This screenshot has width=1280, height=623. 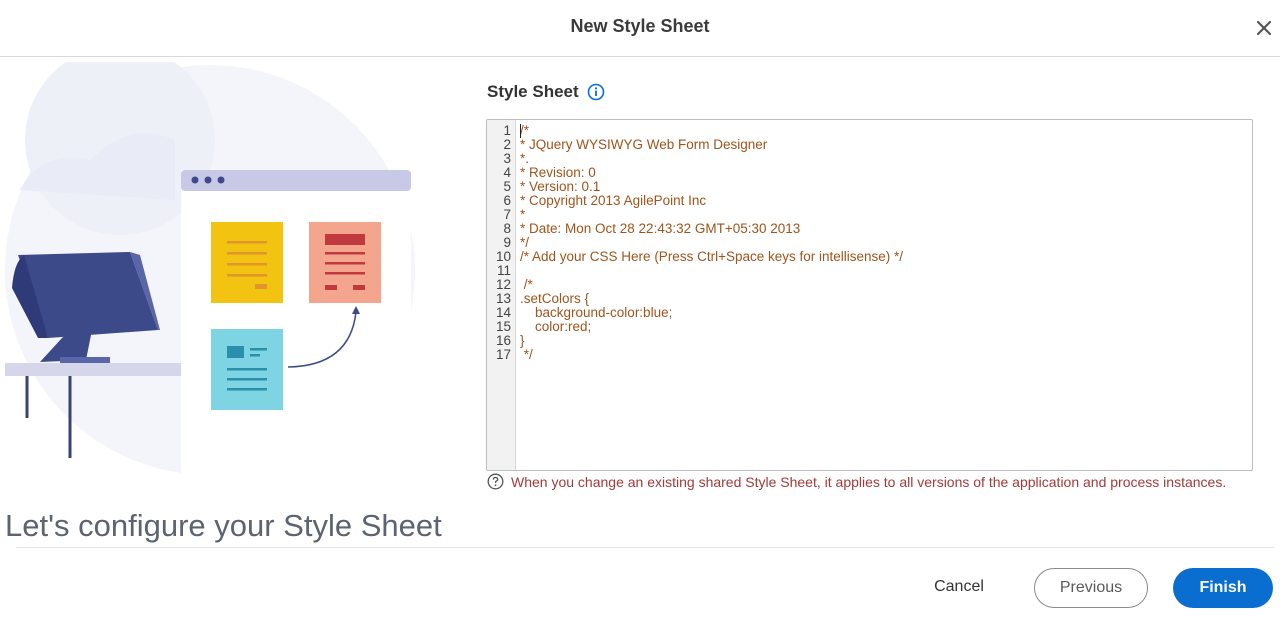 What do you see at coordinates (507, 200) in the screenshot?
I see `line-number: 6` at bounding box center [507, 200].